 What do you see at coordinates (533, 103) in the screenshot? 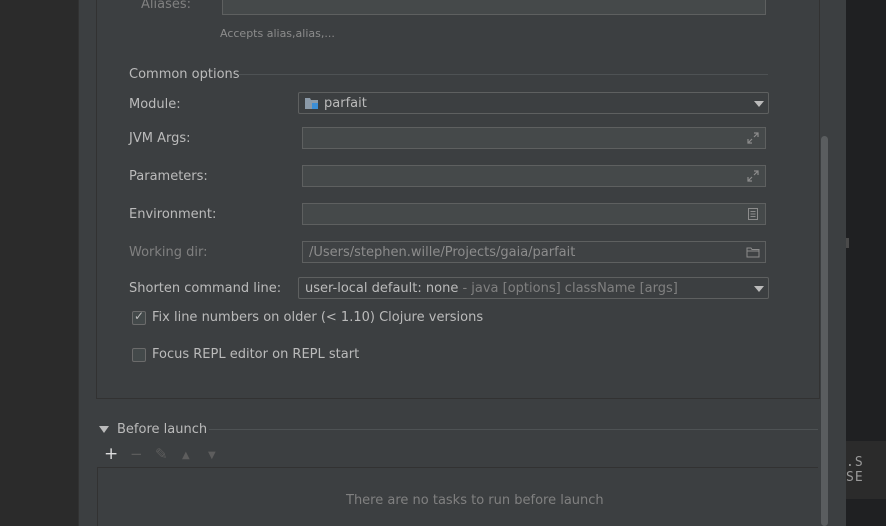
I see `module-select: parfait` at bounding box center [533, 103].